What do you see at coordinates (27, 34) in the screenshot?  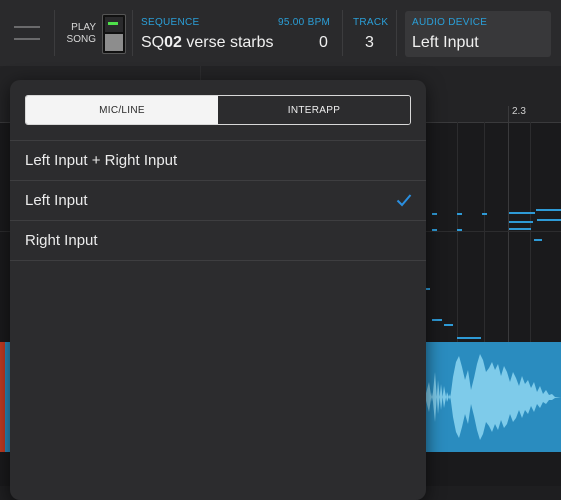 I see `hamburger-icon` at bounding box center [27, 34].